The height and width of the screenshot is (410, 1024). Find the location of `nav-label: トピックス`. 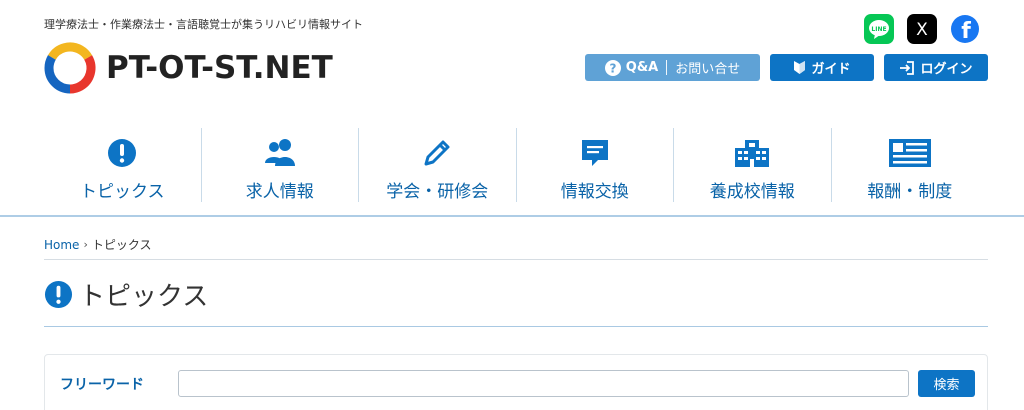

nav-label: トピックス is located at coordinates (122, 192).